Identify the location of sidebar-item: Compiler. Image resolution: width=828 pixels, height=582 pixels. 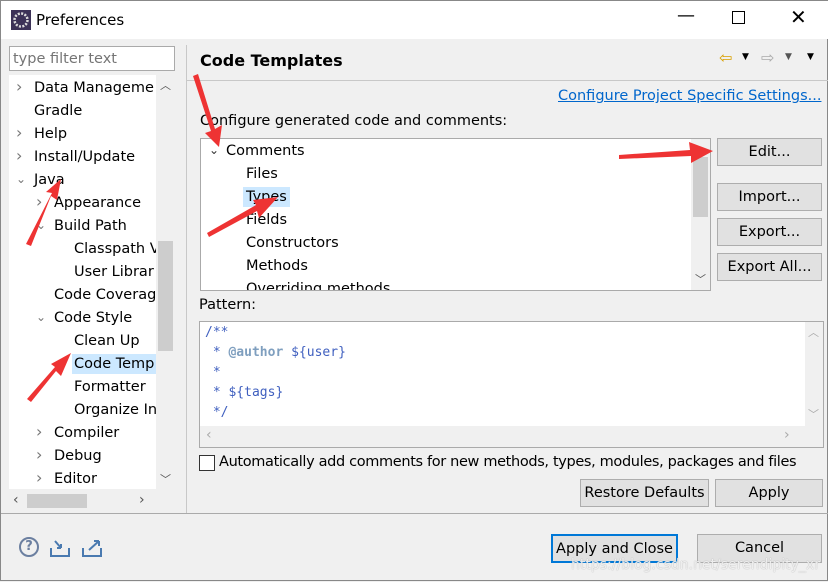
(86, 433).